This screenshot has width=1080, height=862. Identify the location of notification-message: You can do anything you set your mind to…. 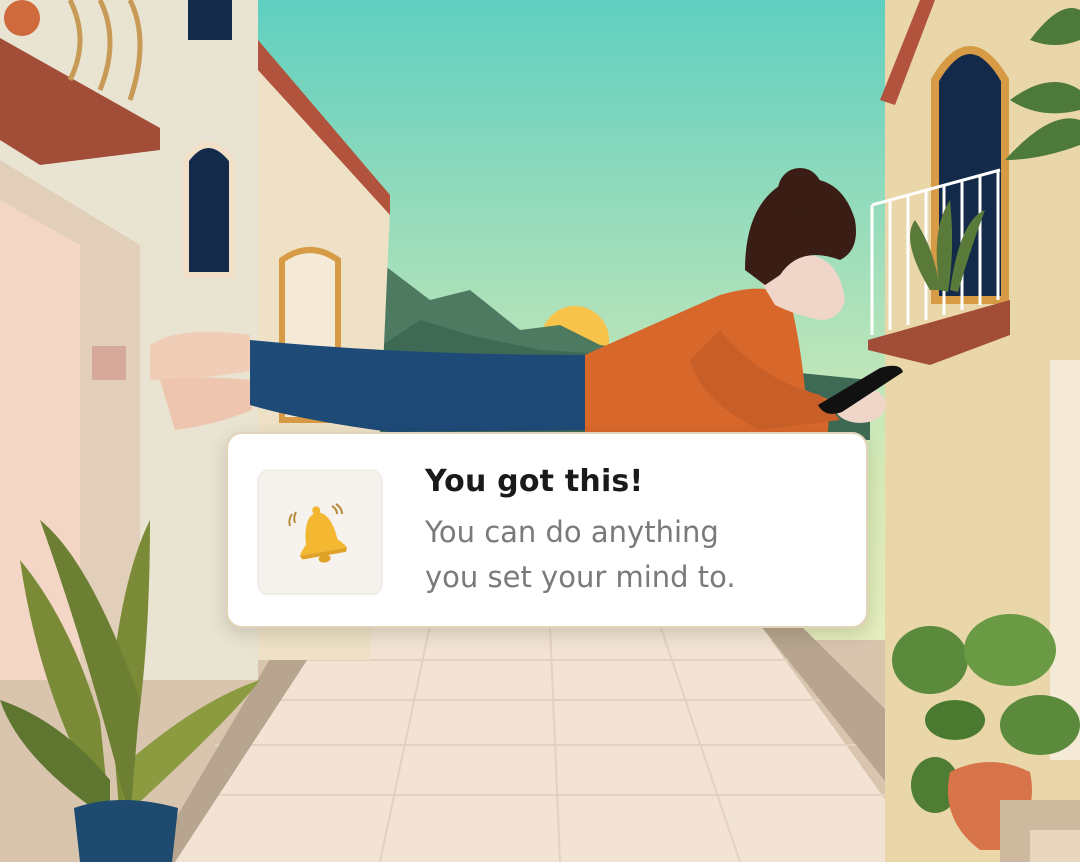
(635, 555).